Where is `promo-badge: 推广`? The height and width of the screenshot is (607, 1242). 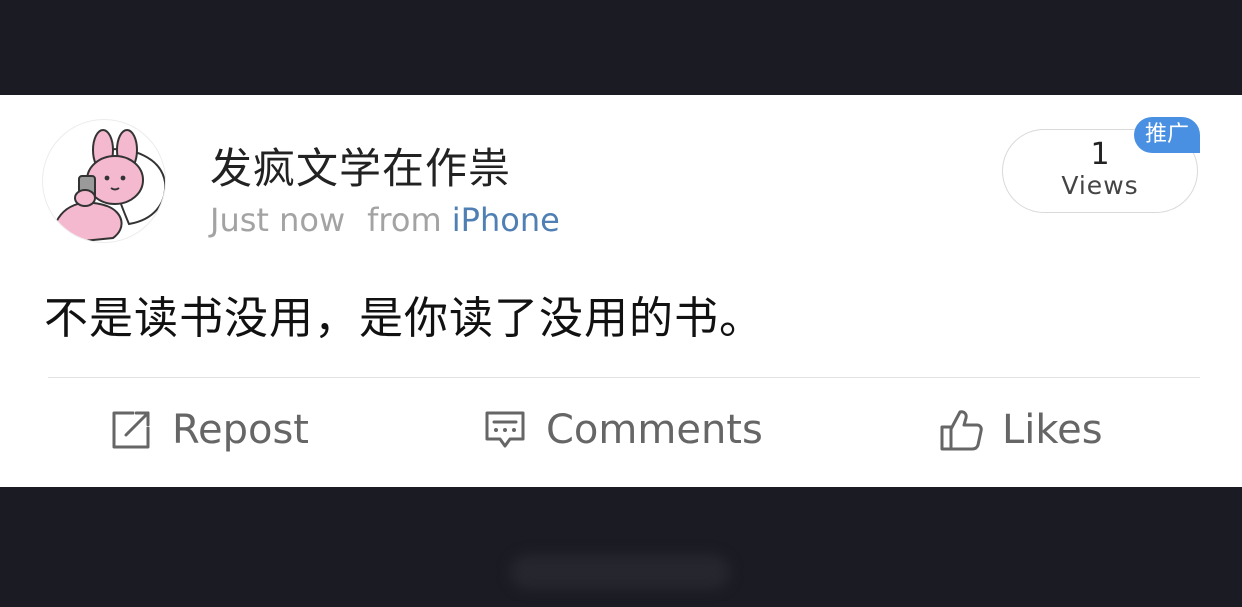
promo-badge: 推广 is located at coordinates (1167, 135).